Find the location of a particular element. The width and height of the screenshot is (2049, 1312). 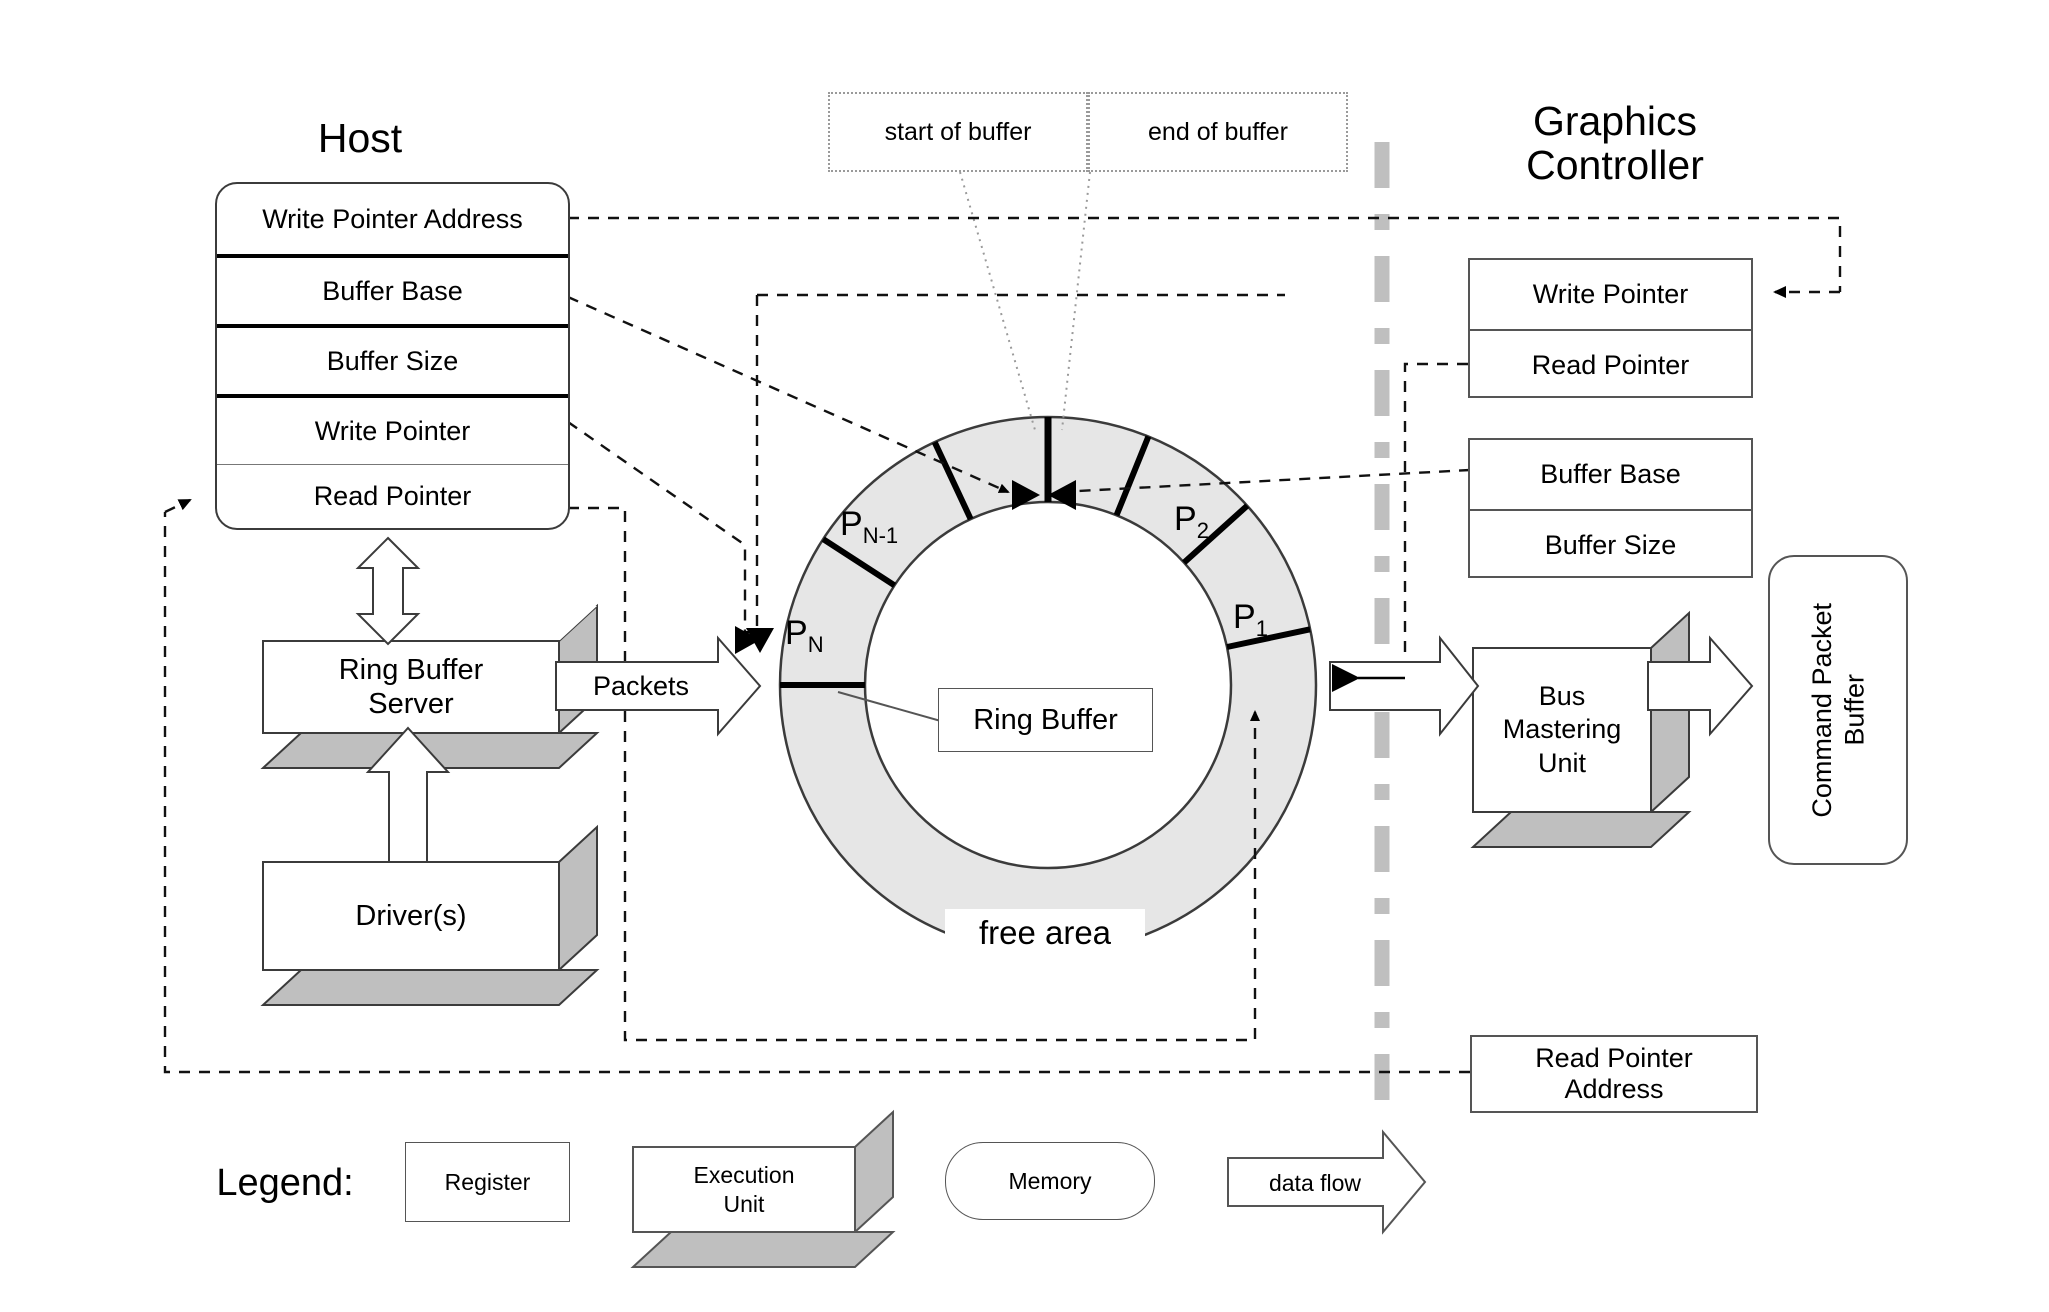

host-register-buffer-size: Buffer Size is located at coordinates (392, 359).